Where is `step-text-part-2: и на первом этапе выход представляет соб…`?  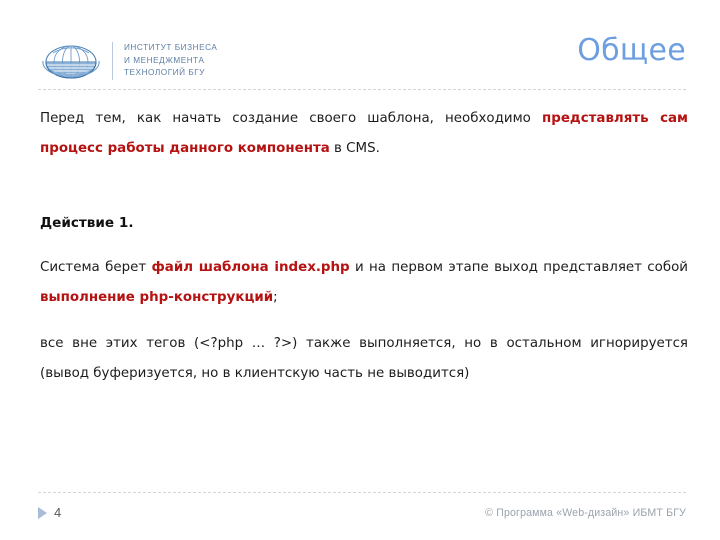 step-text-part-2: и на первом этапе выход представляет соб… is located at coordinates (518, 267).